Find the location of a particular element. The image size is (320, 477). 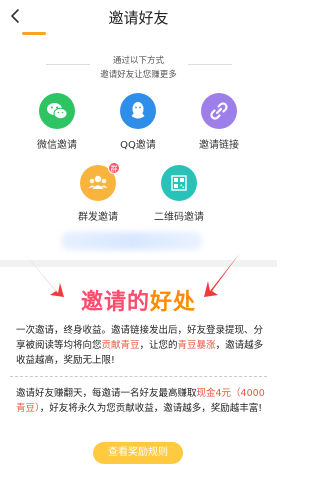

qrcode-icon is located at coordinates (179, 183).